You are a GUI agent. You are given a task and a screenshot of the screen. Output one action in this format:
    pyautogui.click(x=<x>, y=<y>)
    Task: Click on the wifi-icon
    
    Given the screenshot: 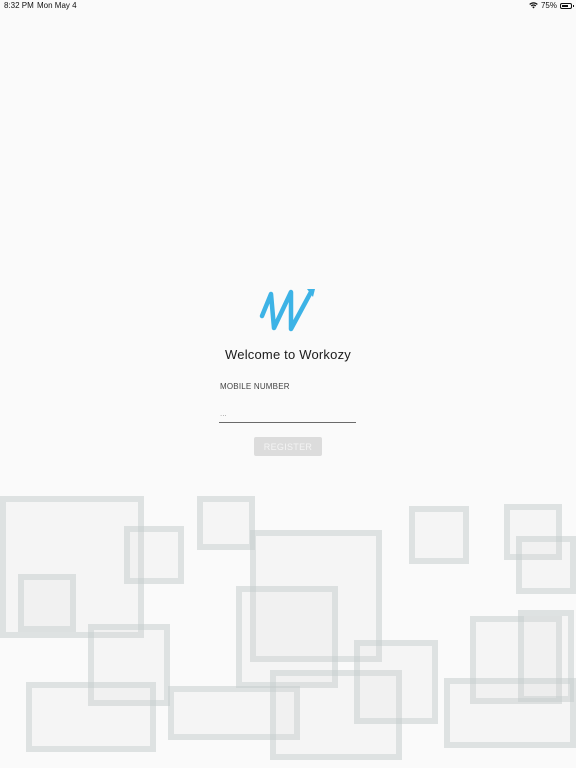 What is the action you would take?
    pyautogui.click(x=533, y=5)
    